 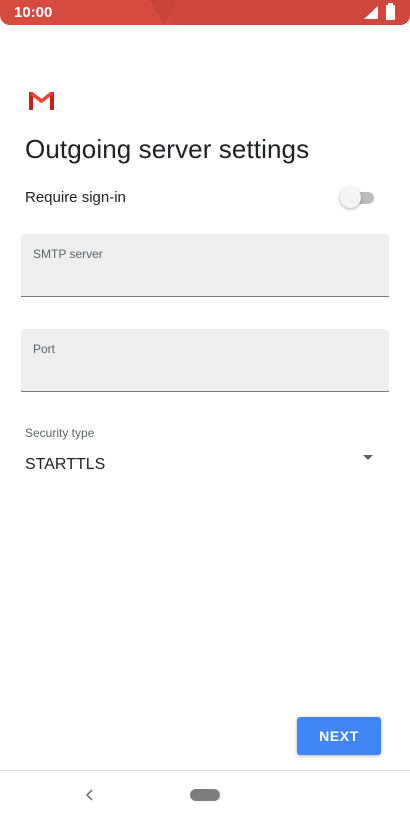 What do you see at coordinates (390, 11) in the screenshot?
I see `battery-icon` at bounding box center [390, 11].